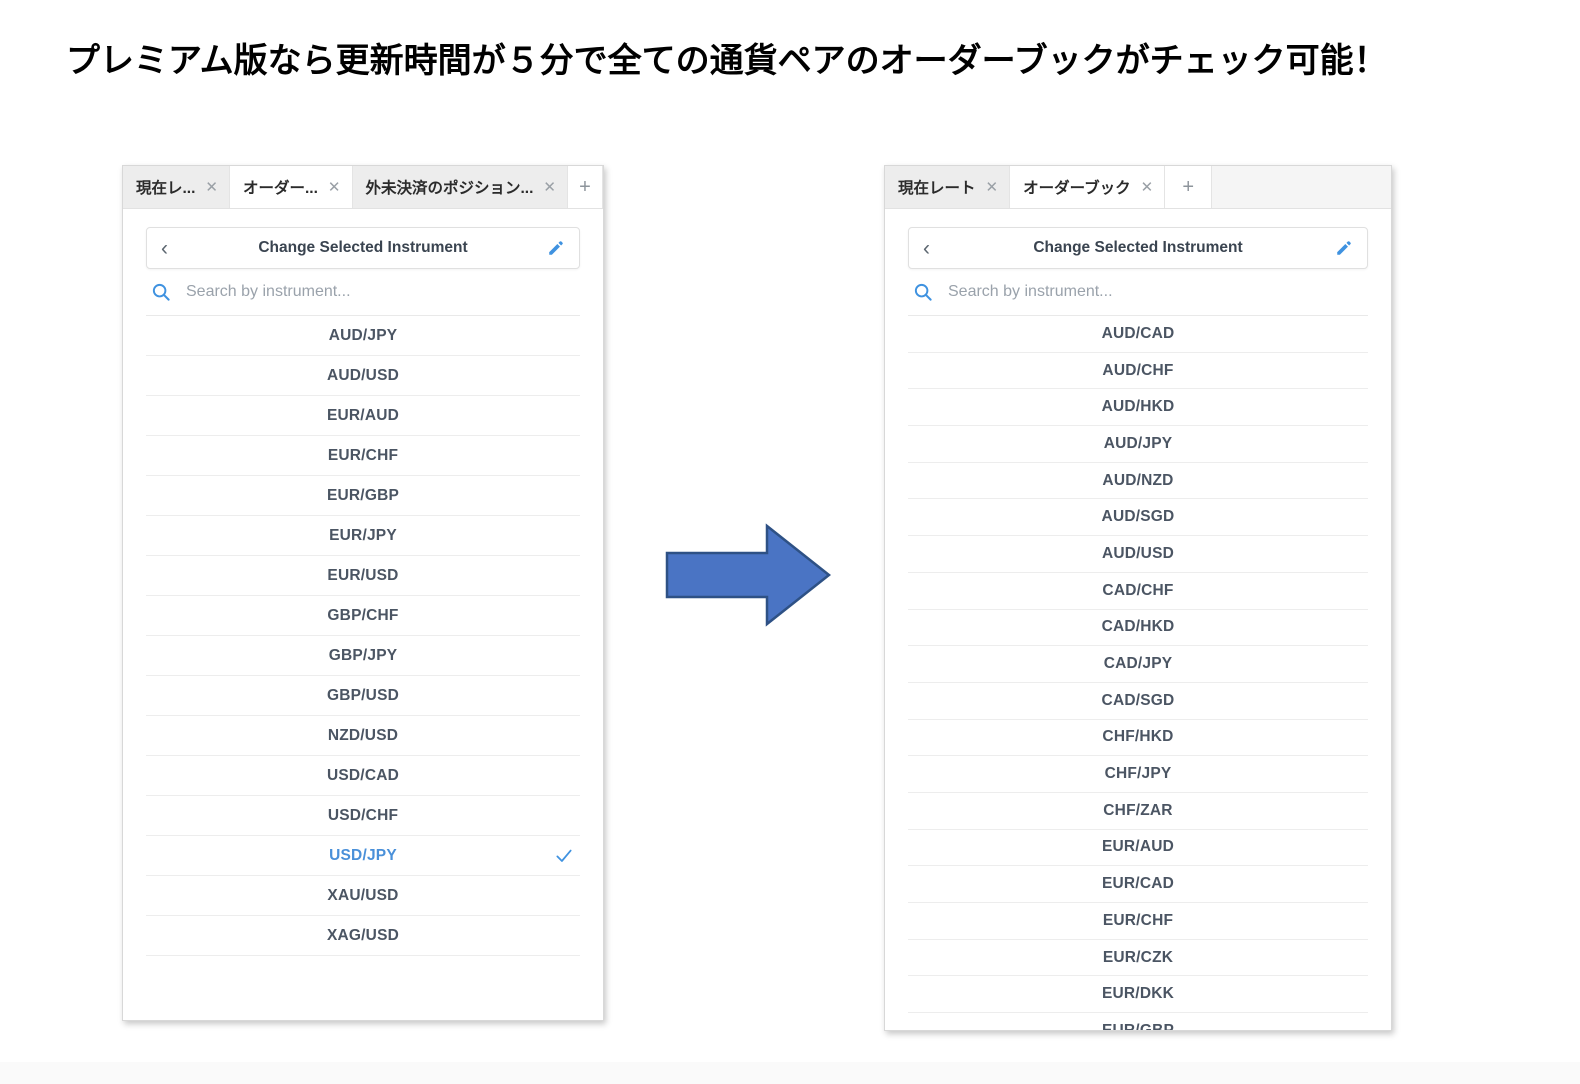  I want to click on instrument-row: EUR/JPY, so click(363, 536).